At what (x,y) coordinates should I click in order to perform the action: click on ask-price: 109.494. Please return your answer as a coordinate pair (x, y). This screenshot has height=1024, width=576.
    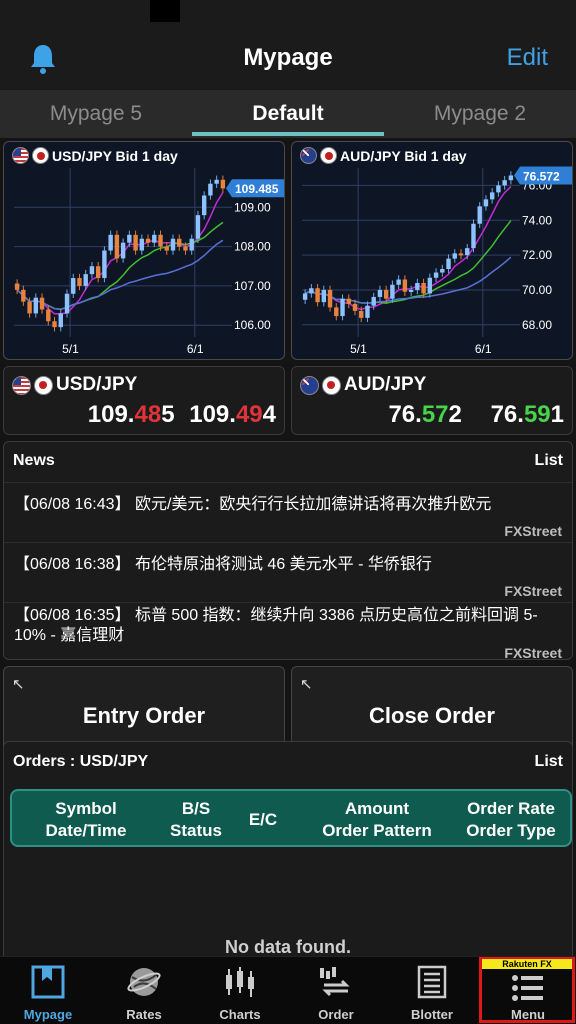
    Looking at the image, I should click on (232, 414).